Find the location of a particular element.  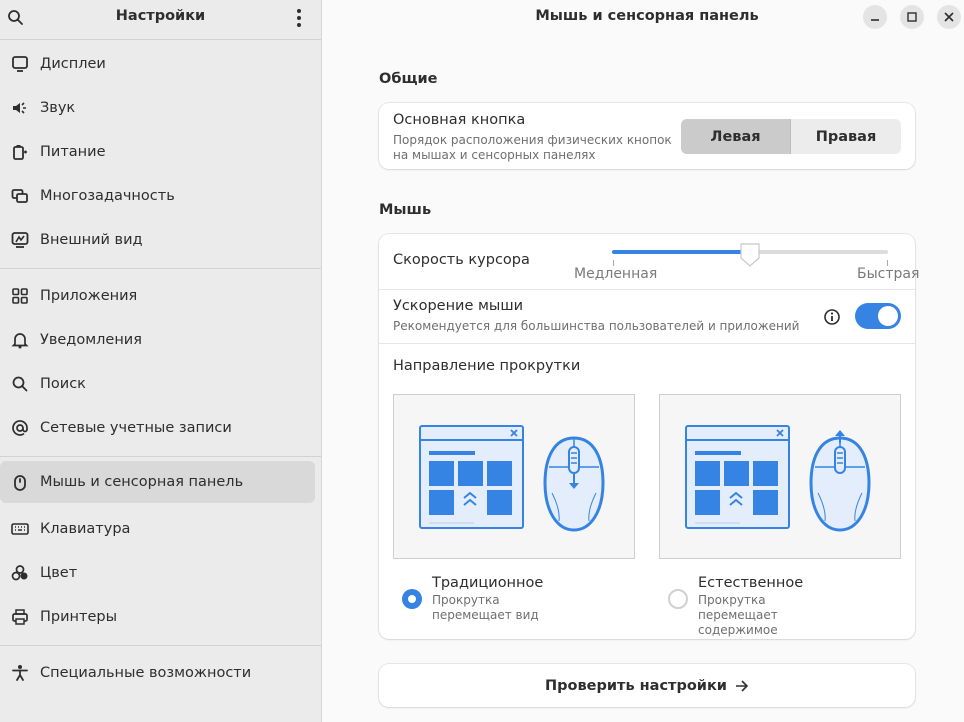

bell-icon is located at coordinates (20, 341).